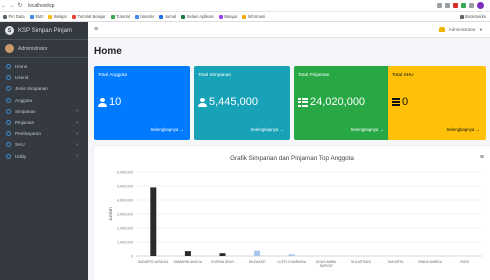 The height and width of the screenshot is (280, 490). I want to click on x-tick-label: RIZKI, so click(464, 262).